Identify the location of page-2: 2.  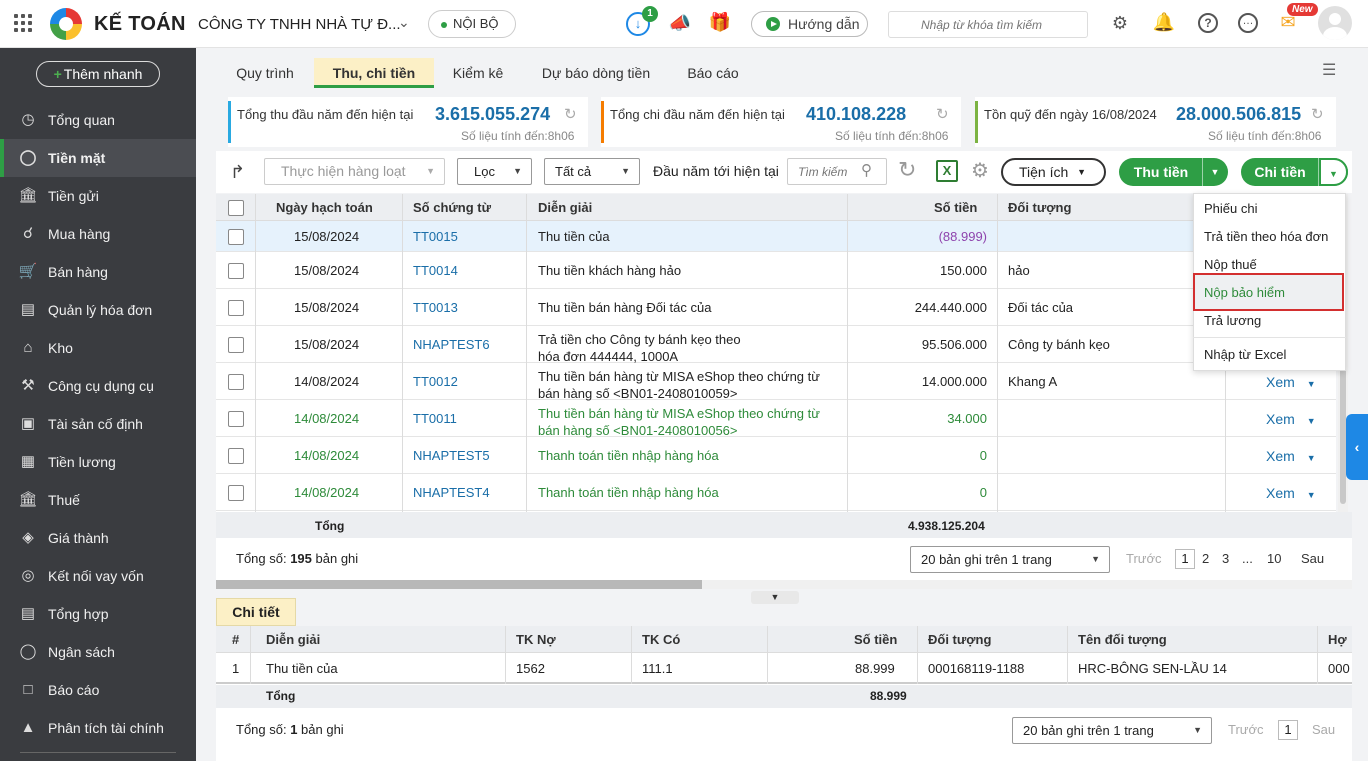
(1205, 558).